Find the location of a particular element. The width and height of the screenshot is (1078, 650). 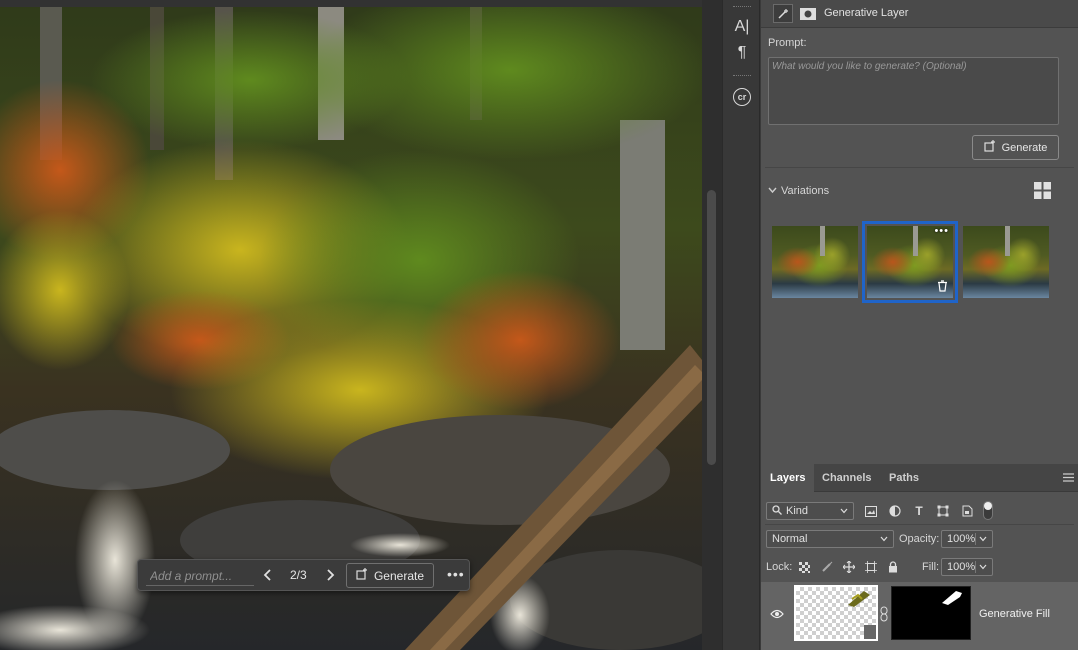

contextual-task-bar: 2/3 Generate ••• is located at coordinates (303, 575).